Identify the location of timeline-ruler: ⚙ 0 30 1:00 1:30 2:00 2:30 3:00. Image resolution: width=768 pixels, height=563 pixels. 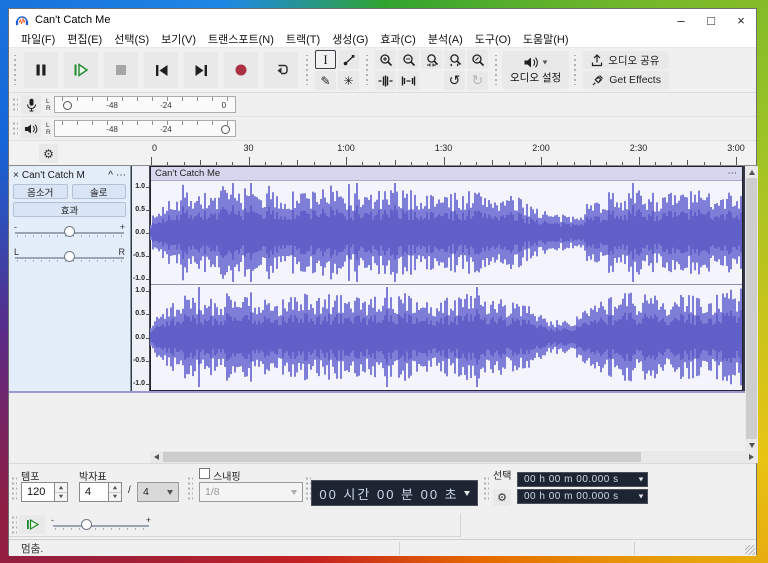
(382, 153).